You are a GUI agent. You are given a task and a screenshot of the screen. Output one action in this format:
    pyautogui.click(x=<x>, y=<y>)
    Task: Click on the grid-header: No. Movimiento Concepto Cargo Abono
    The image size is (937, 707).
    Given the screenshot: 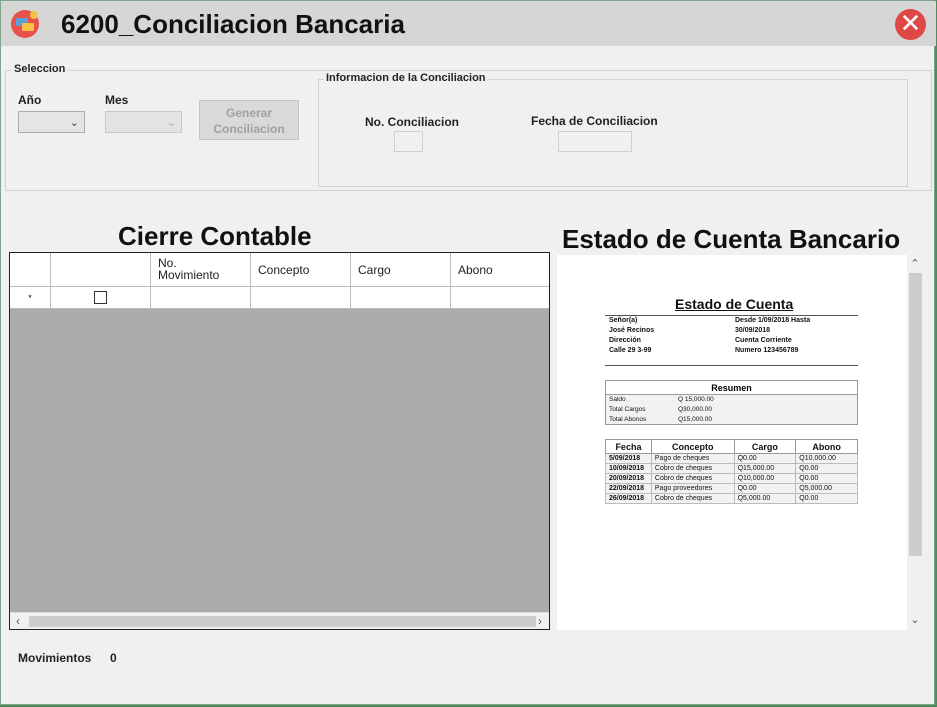 What is the action you would take?
    pyautogui.click(x=279, y=270)
    